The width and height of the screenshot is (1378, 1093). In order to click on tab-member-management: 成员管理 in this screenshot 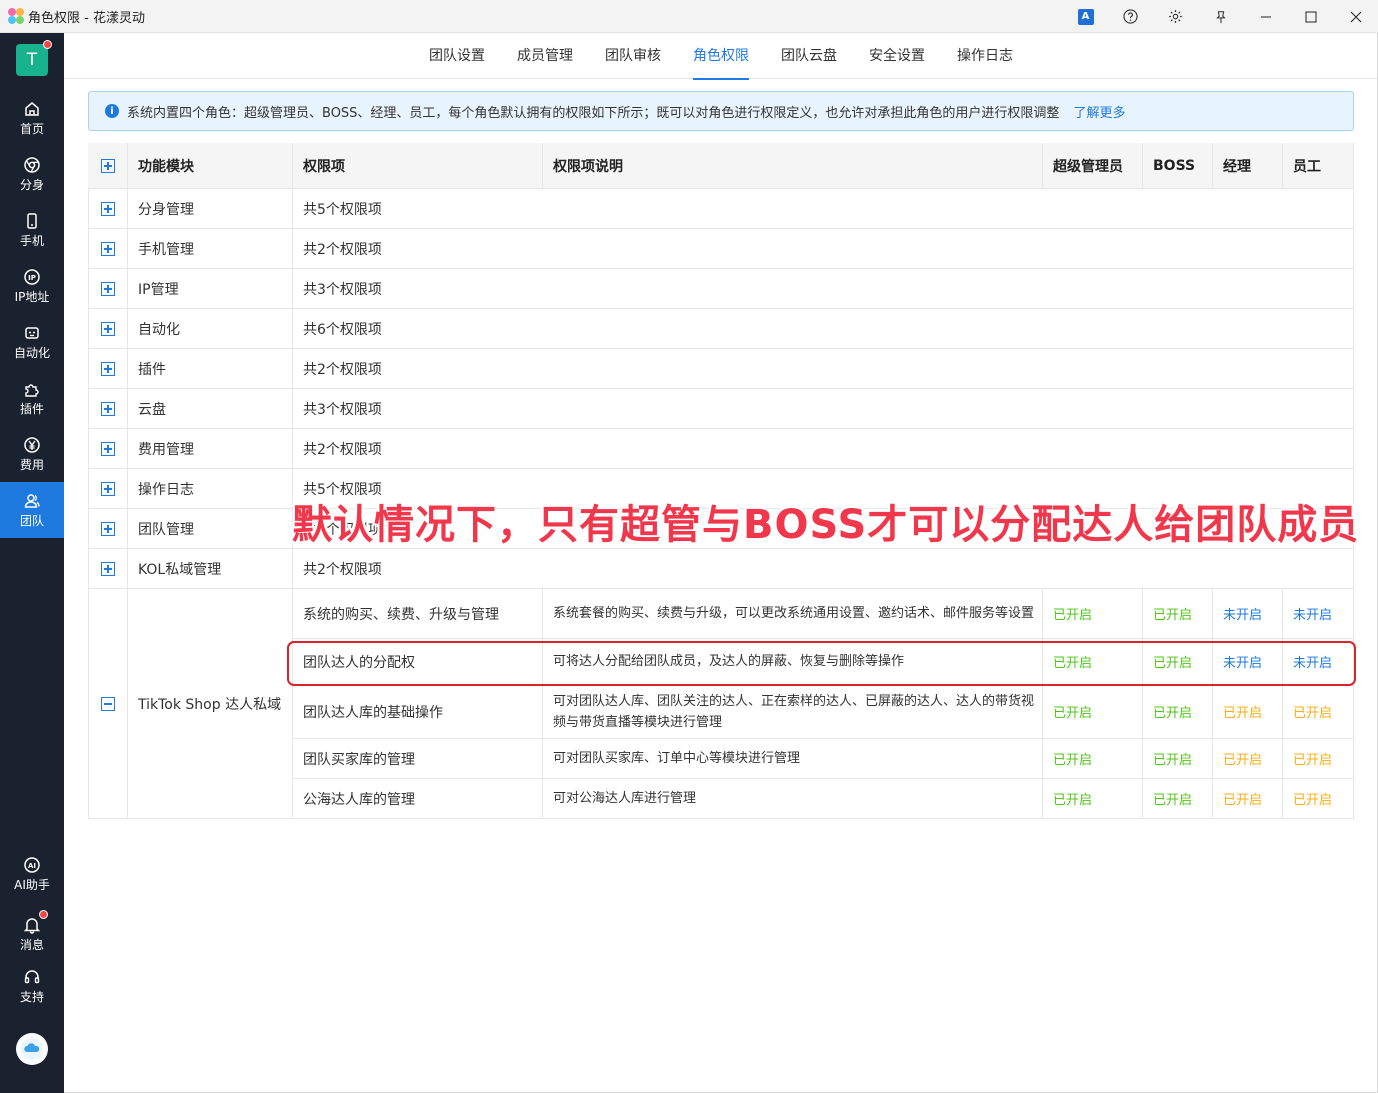, I will do `click(545, 56)`.